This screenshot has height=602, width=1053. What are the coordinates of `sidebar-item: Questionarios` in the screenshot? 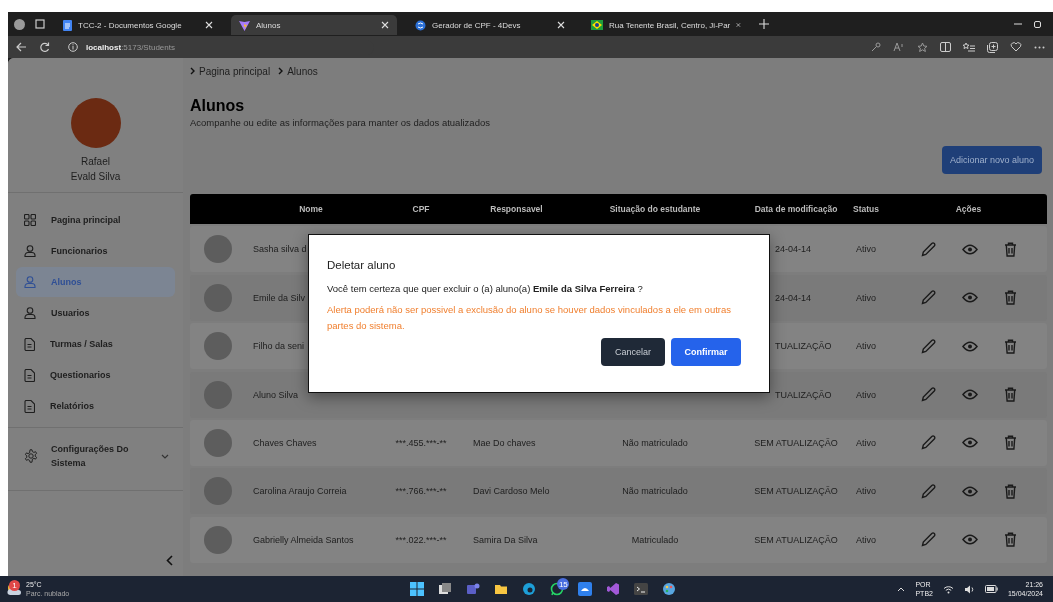 It's located at (95, 375).